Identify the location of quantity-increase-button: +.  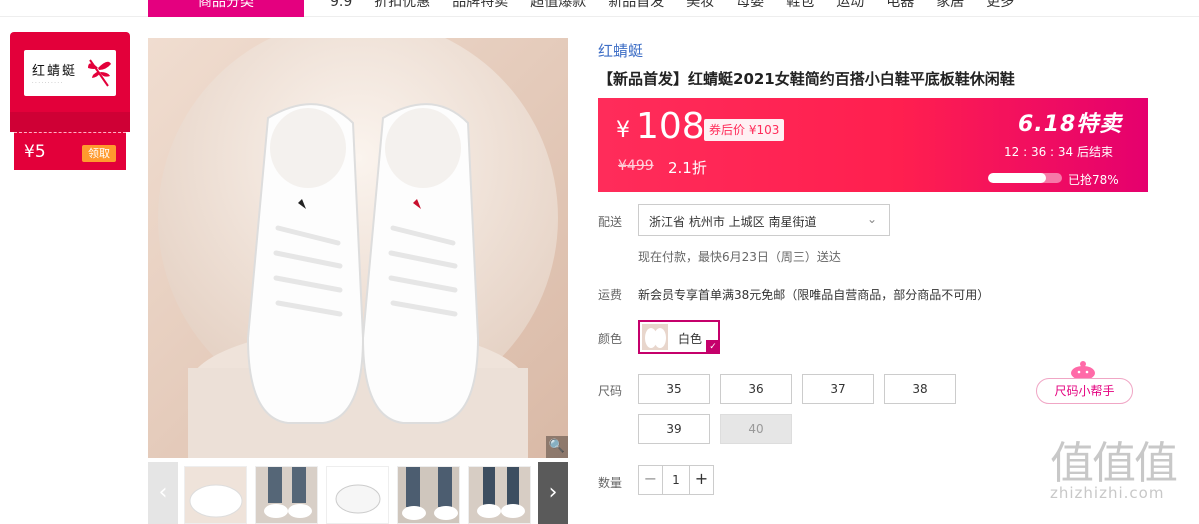
(701, 480).